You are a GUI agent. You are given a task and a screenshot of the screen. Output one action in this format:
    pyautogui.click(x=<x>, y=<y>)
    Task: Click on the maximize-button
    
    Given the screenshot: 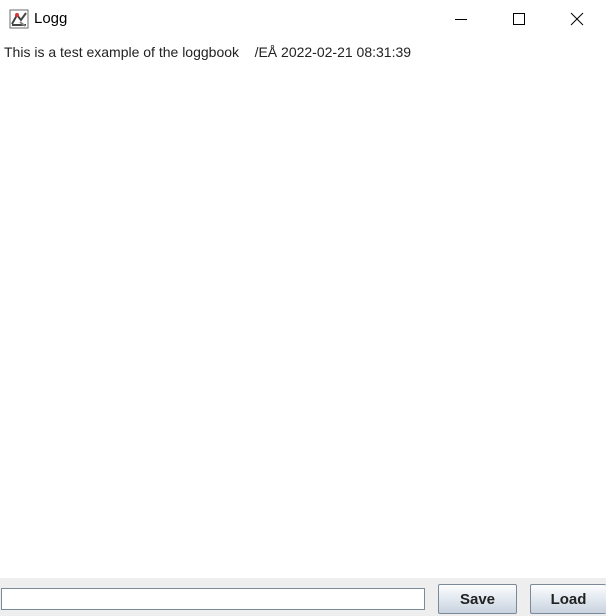 What is the action you would take?
    pyautogui.click(x=519, y=19)
    